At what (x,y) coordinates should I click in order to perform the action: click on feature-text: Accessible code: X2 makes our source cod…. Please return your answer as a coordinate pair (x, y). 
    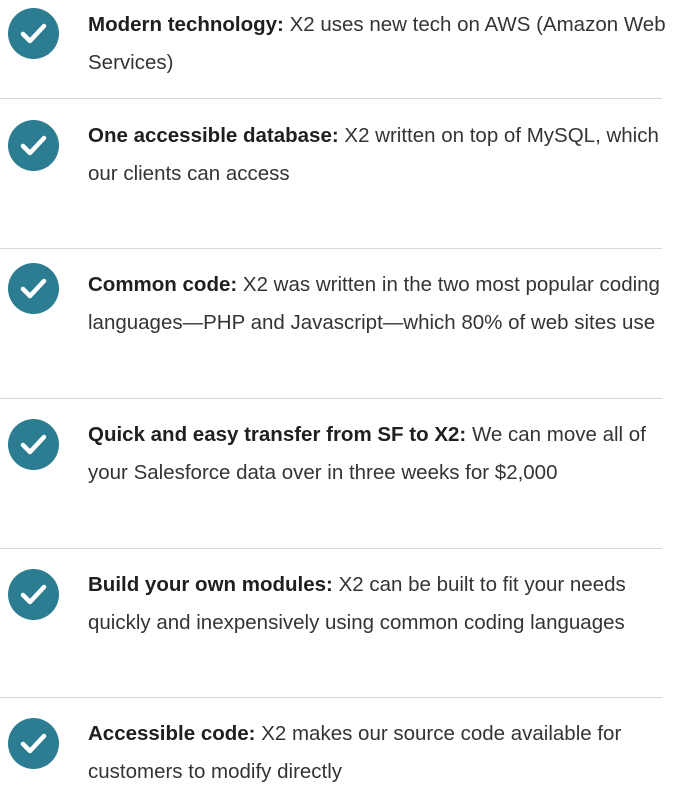
    Looking at the image, I should click on (378, 753).